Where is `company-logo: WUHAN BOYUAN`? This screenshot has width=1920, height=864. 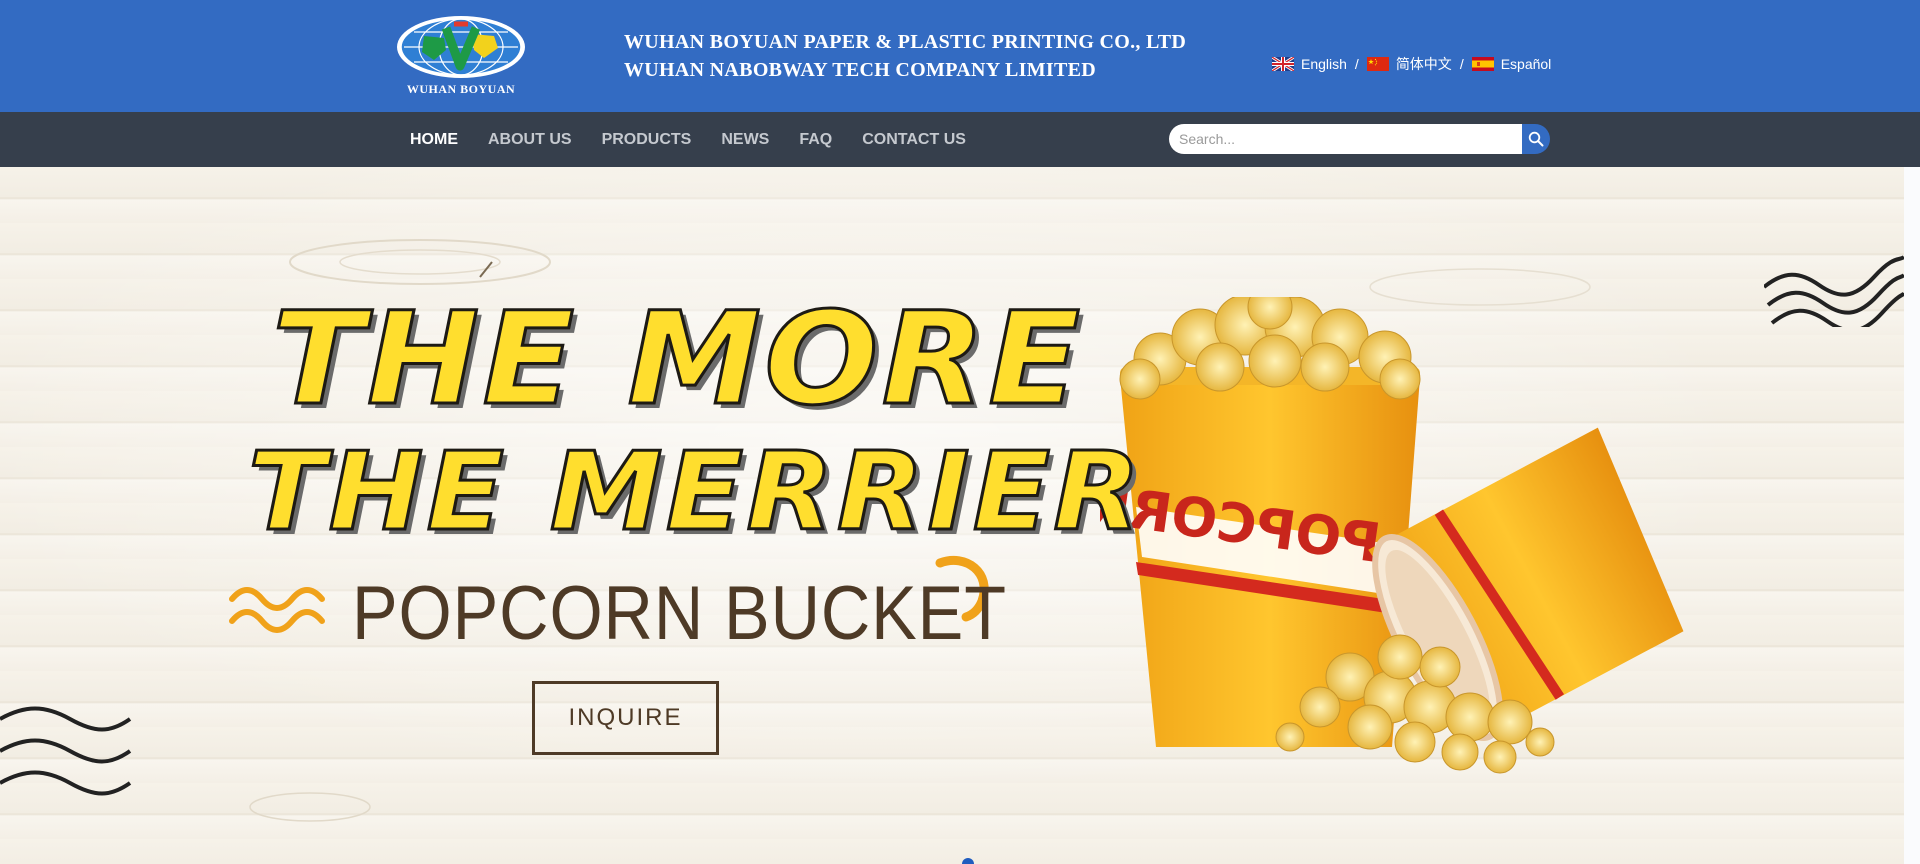
company-logo: WUHAN BOYUAN is located at coordinates (461, 56).